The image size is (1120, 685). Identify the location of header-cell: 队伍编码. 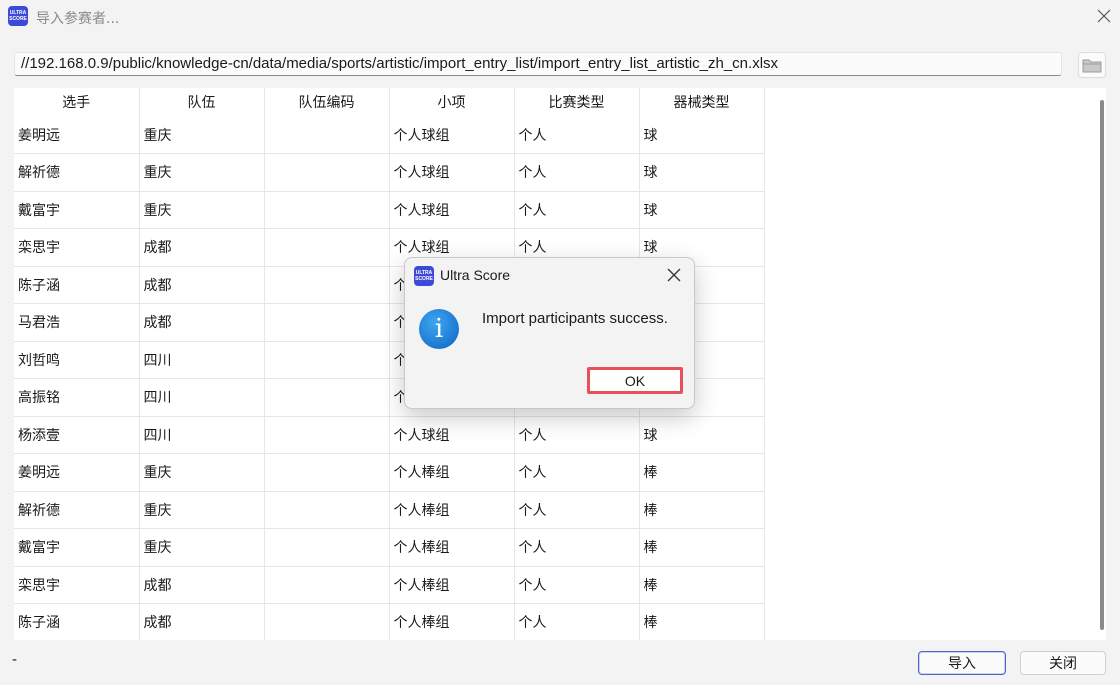
(327, 102).